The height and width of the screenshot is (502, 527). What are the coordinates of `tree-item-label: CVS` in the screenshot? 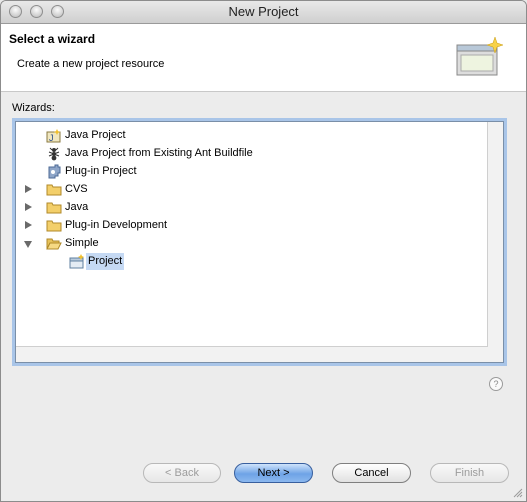 It's located at (76, 189).